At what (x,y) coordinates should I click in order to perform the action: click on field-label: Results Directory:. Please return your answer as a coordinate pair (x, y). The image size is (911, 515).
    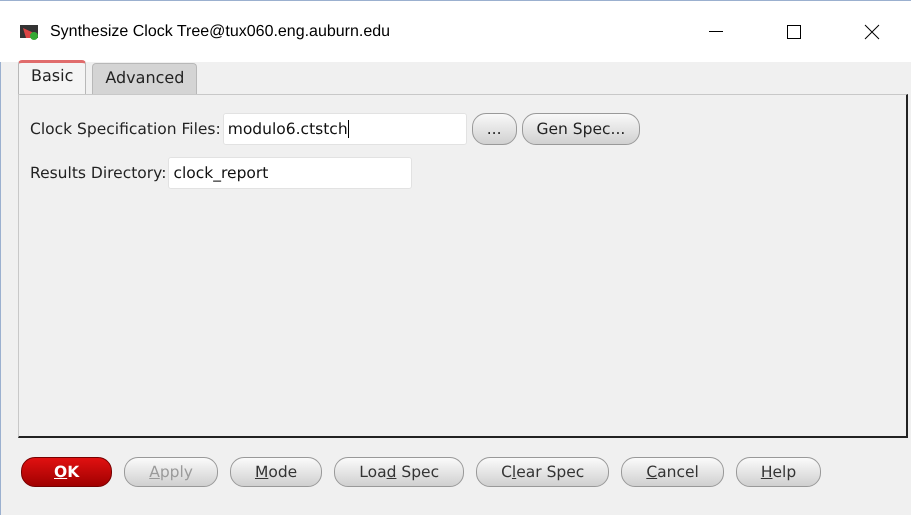
    Looking at the image, I should click on (98, 173).